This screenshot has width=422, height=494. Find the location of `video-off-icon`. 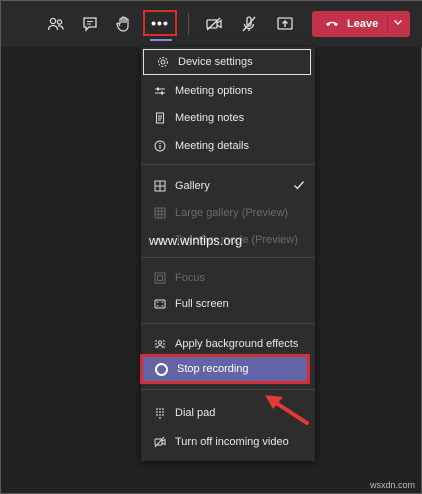

video-off-icon is located at coordinates (160, 442).